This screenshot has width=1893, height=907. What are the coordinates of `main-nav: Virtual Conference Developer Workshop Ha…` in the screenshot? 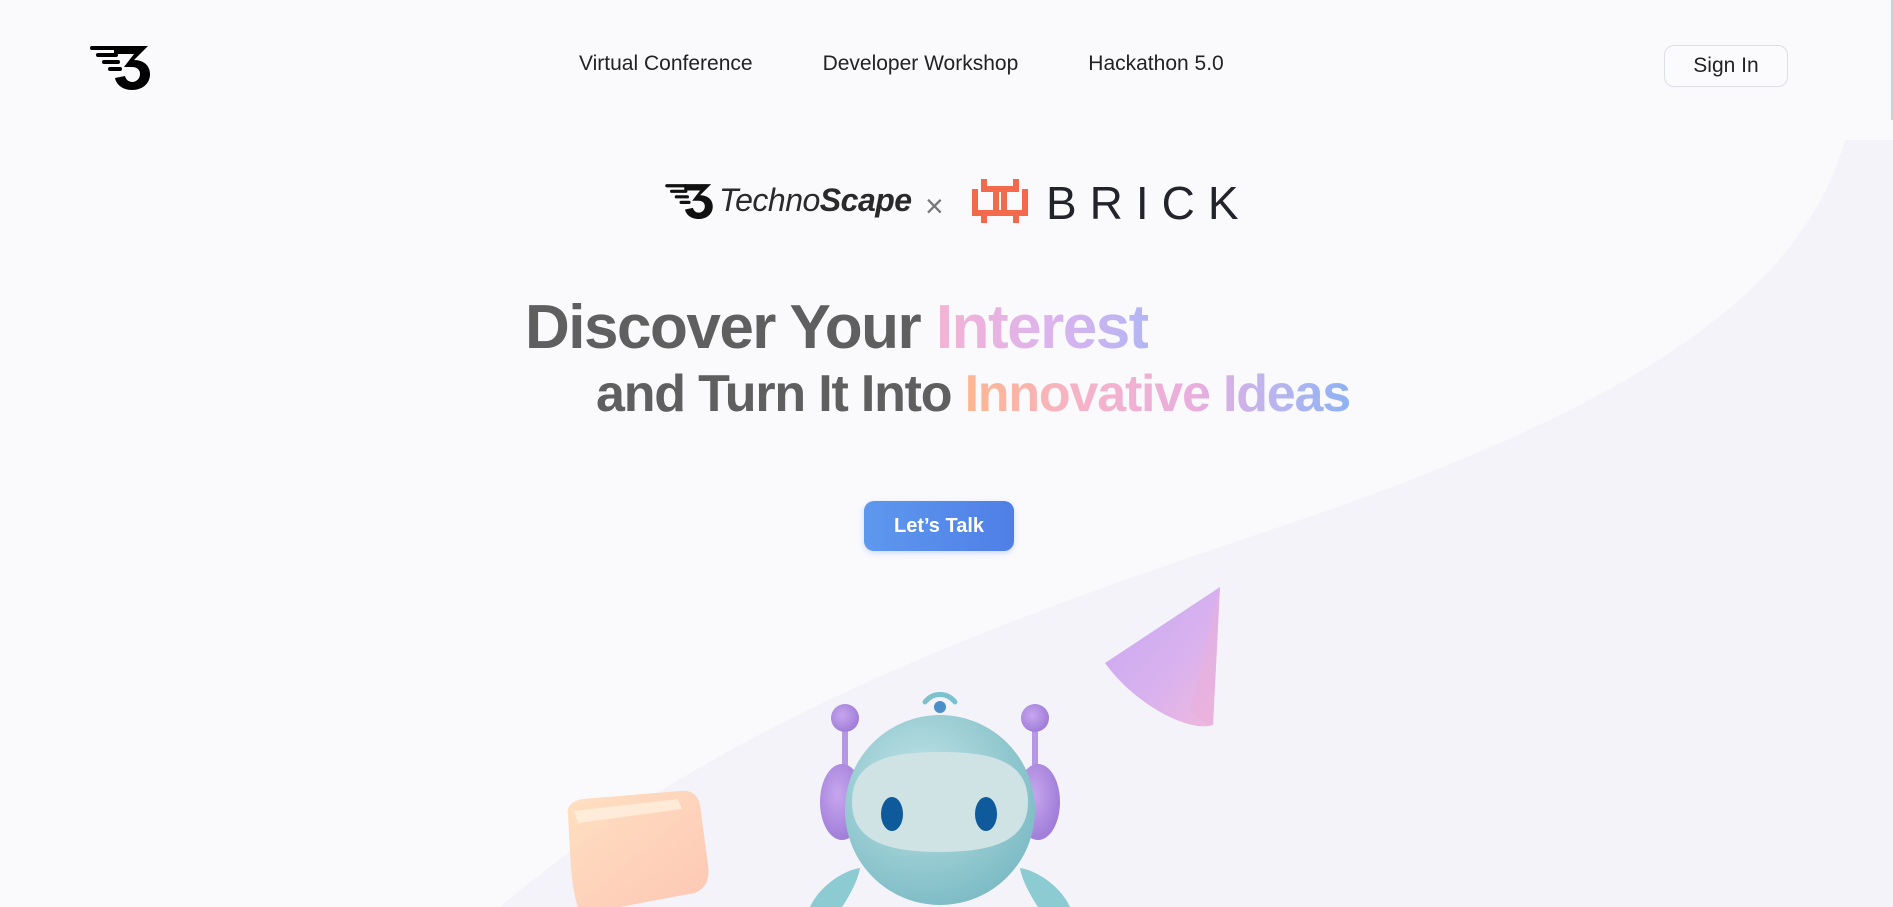 It's located at (901, 64).